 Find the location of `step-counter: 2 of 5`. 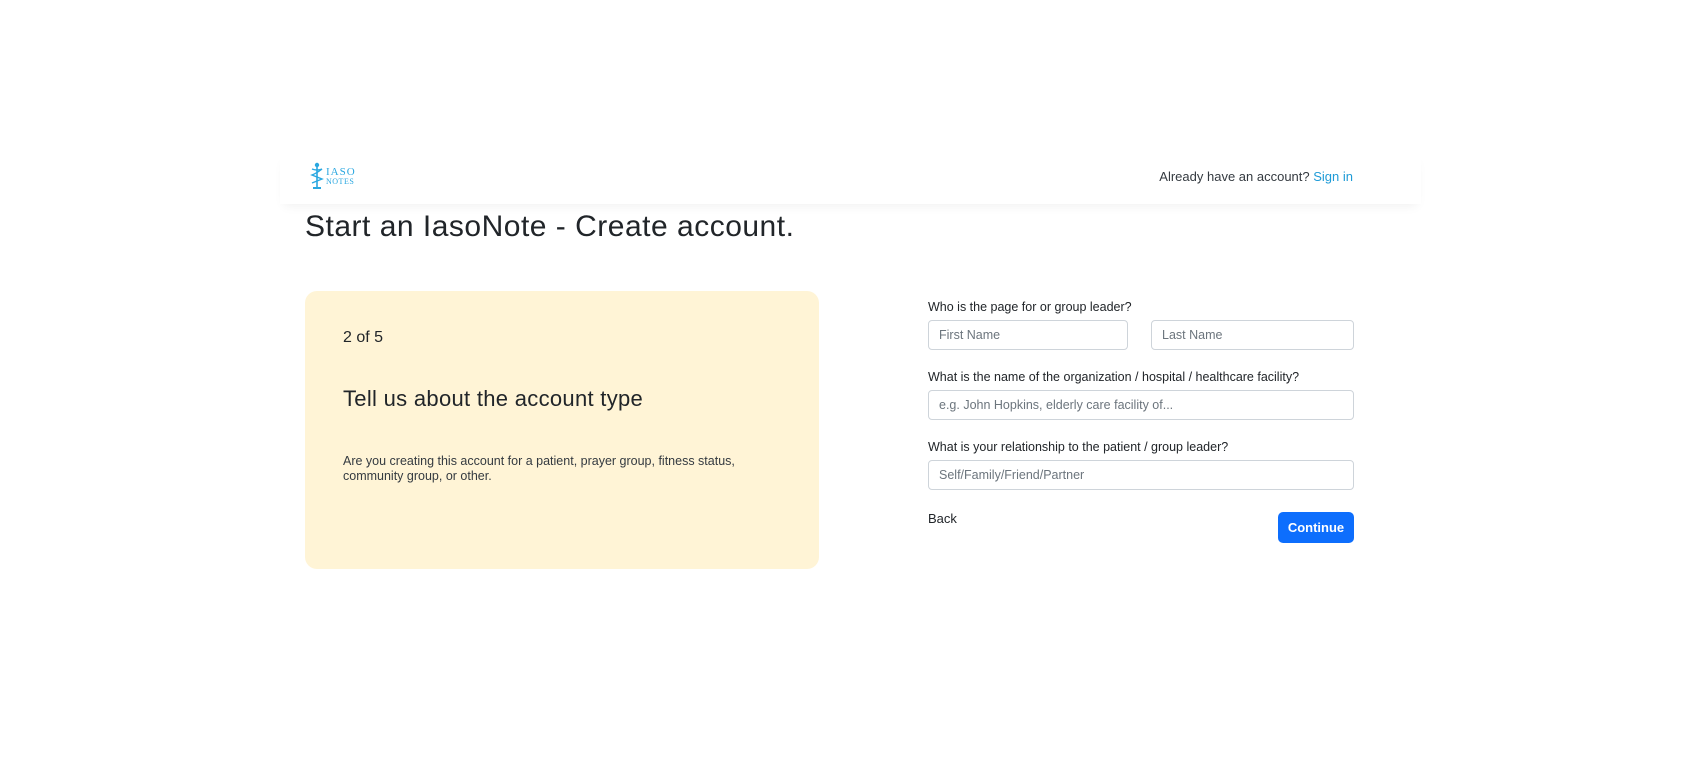

step-counter: 2 of 5 is located at coordinates (363, 337).